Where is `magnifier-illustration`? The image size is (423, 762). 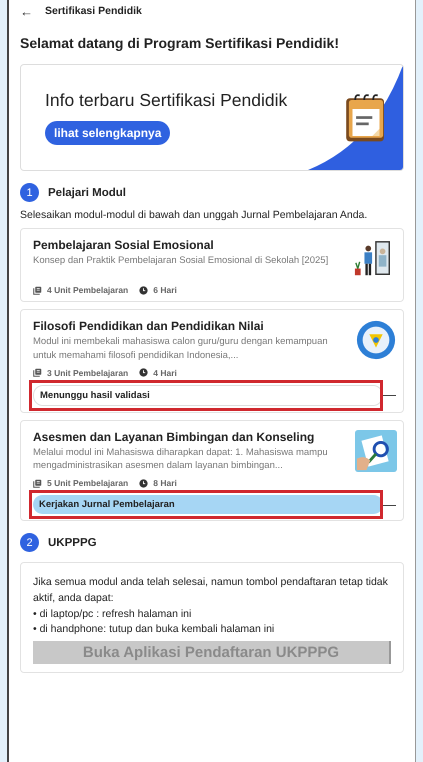
magnifier-illustration is located at coordinates (376, 451).